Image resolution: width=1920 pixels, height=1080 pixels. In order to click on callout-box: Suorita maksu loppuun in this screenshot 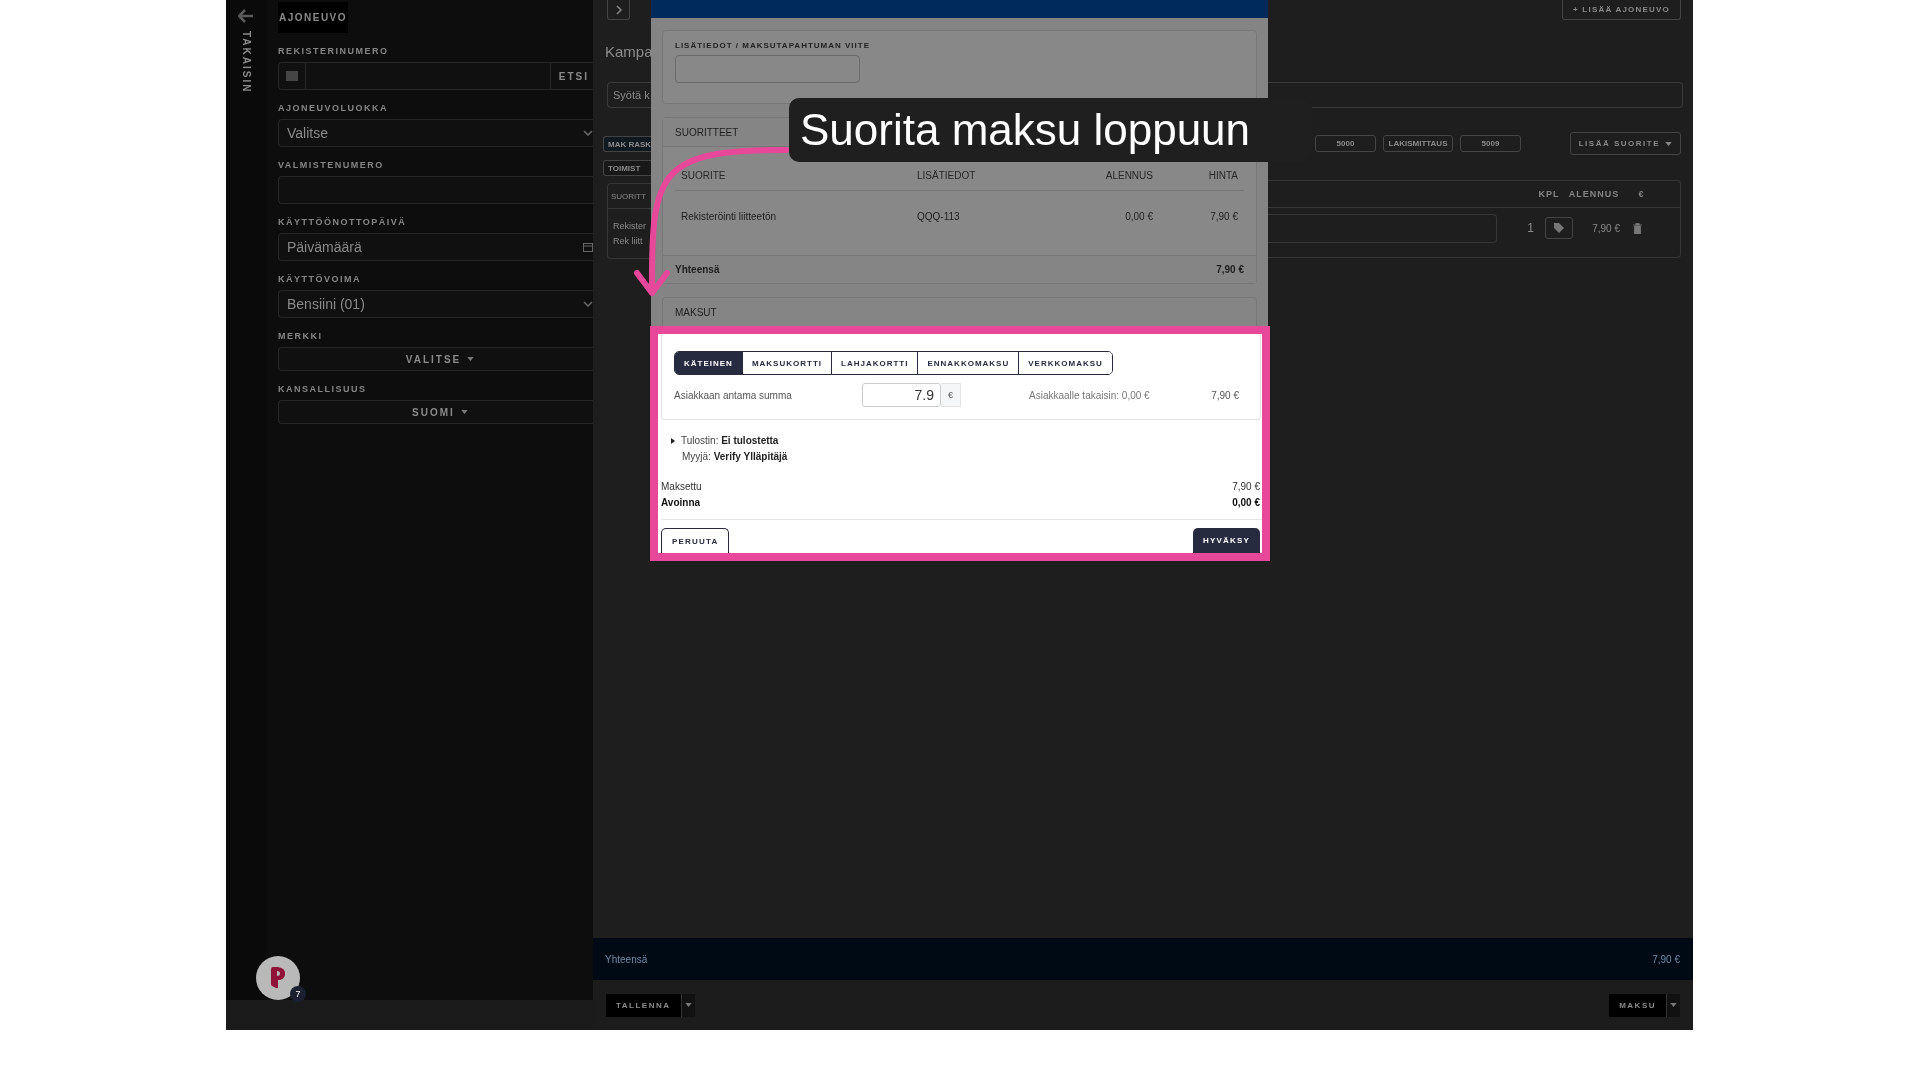, I will do `click(1050, 130)`.